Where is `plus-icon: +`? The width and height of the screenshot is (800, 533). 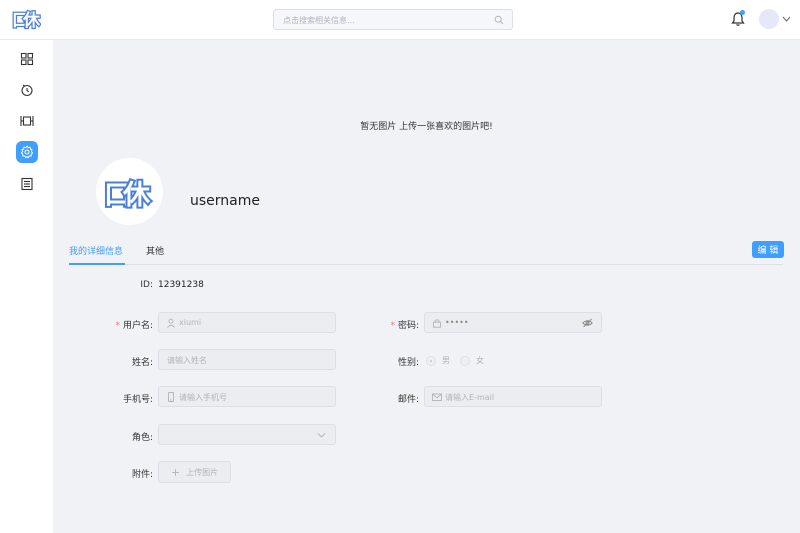
plus-icon: + is located at coordinates (175, 472).